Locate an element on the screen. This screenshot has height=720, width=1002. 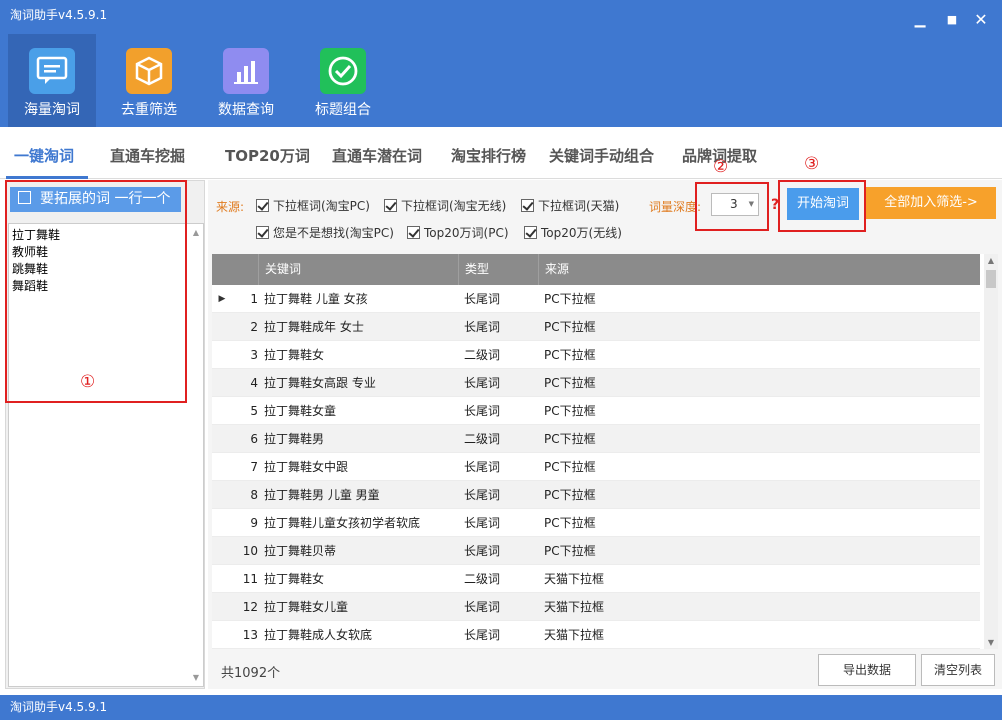
keyword-cell: 拉丁舞鞋贝蒂 is located at coordinates (300, 551).